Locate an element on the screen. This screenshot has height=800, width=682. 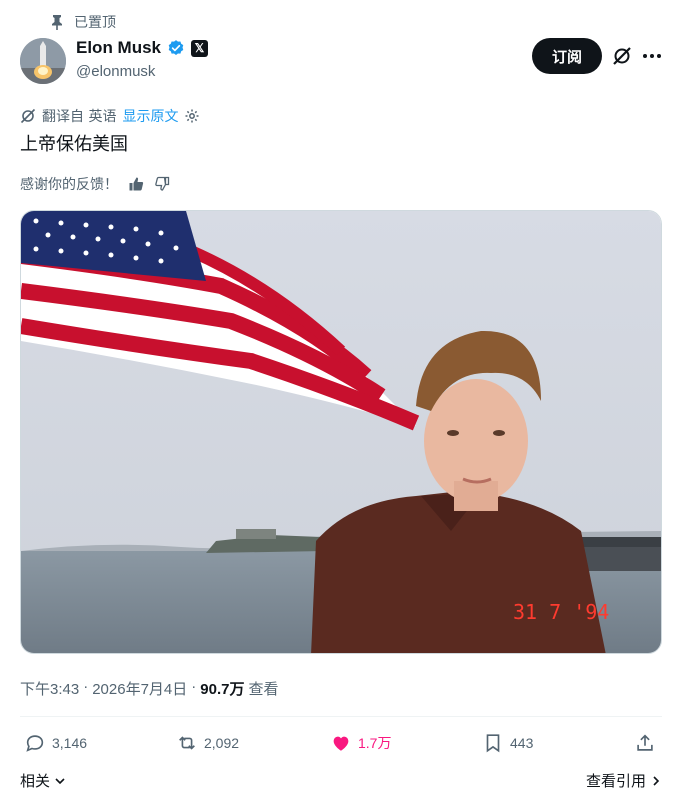
more-options-icon is located at coordinates (652, 56).